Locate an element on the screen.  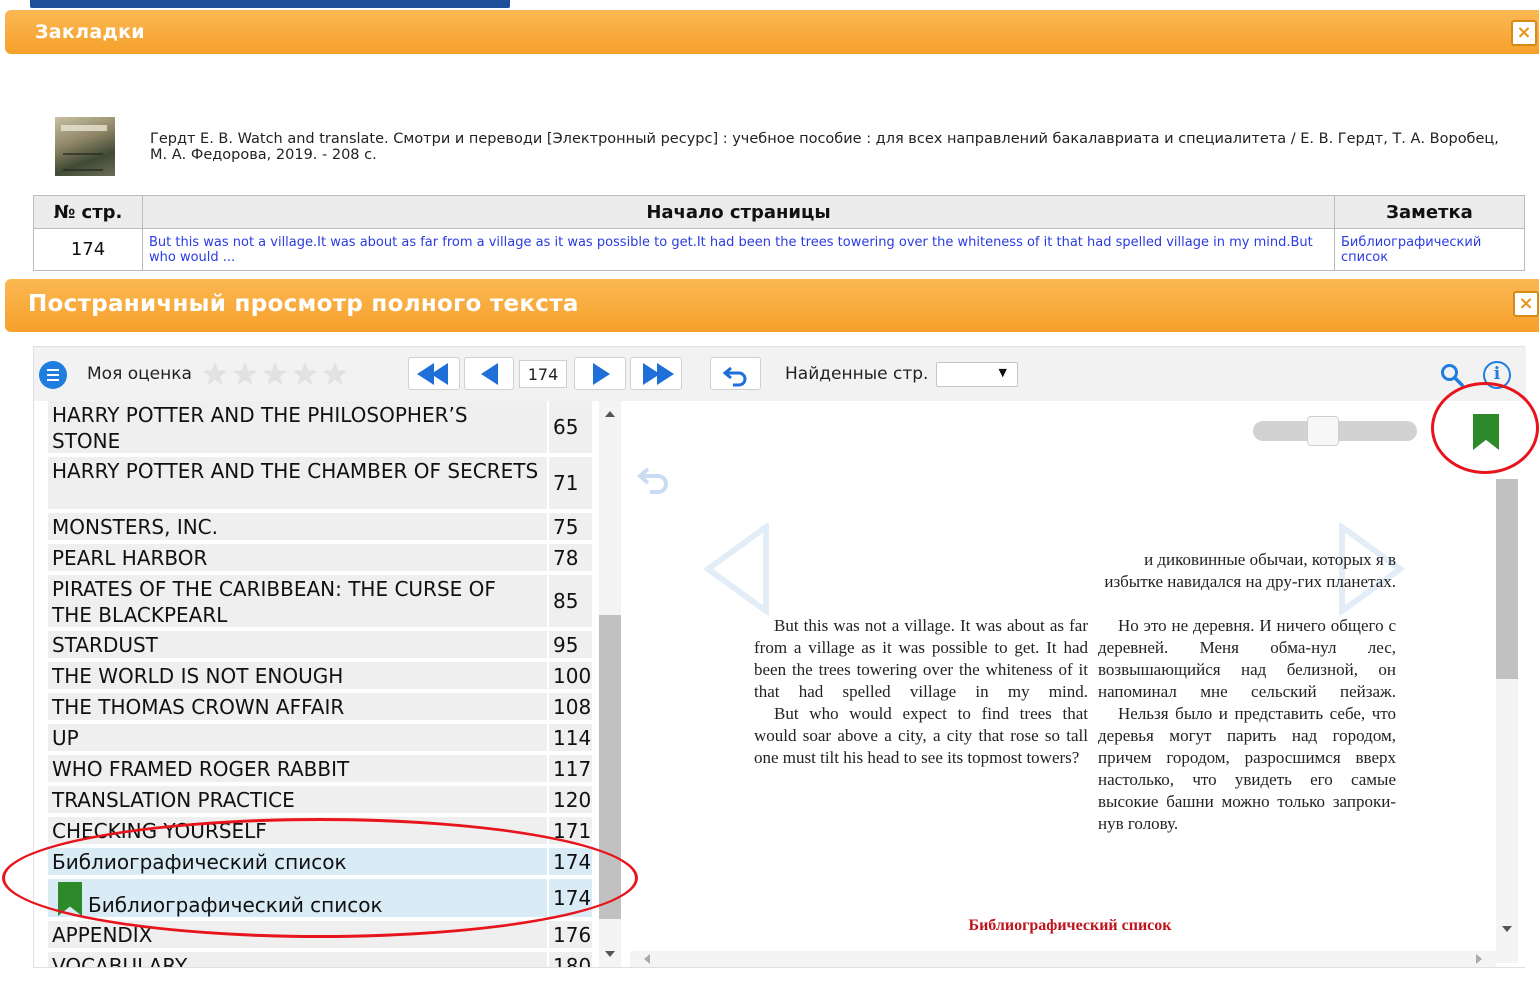
top-strip is located at coordinates (769, 4).